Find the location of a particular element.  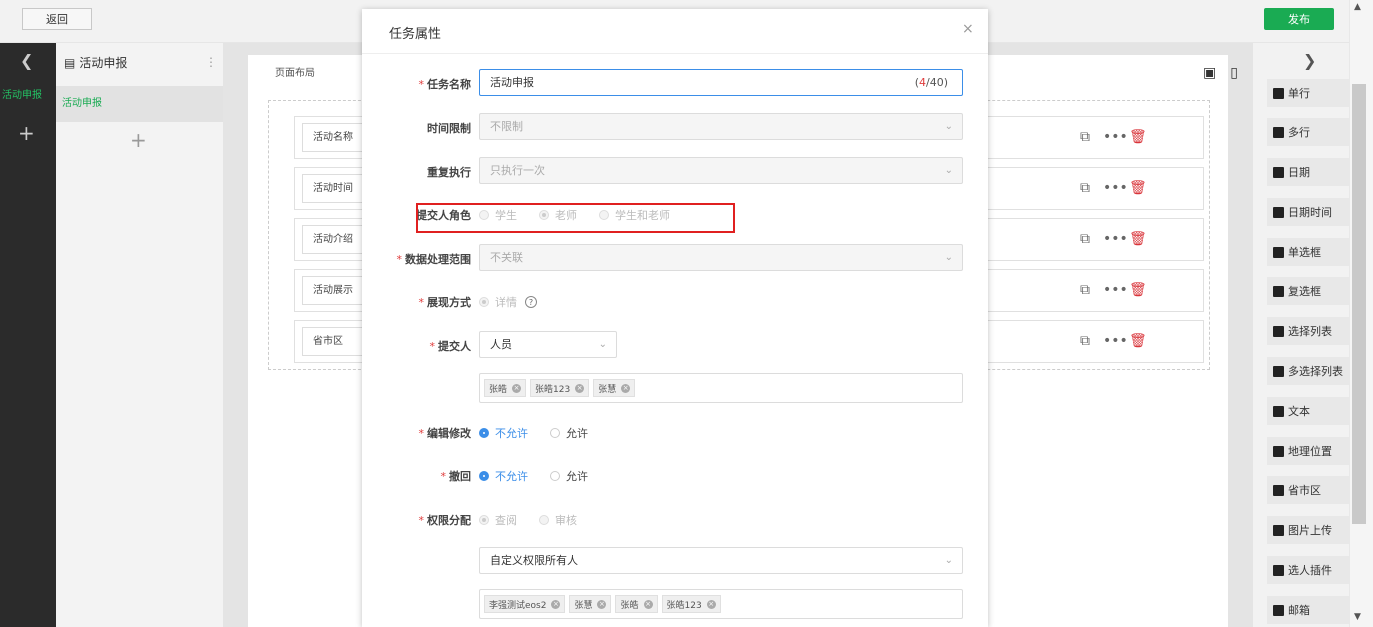

textarea-icon is located at coordinates (1278, 132).